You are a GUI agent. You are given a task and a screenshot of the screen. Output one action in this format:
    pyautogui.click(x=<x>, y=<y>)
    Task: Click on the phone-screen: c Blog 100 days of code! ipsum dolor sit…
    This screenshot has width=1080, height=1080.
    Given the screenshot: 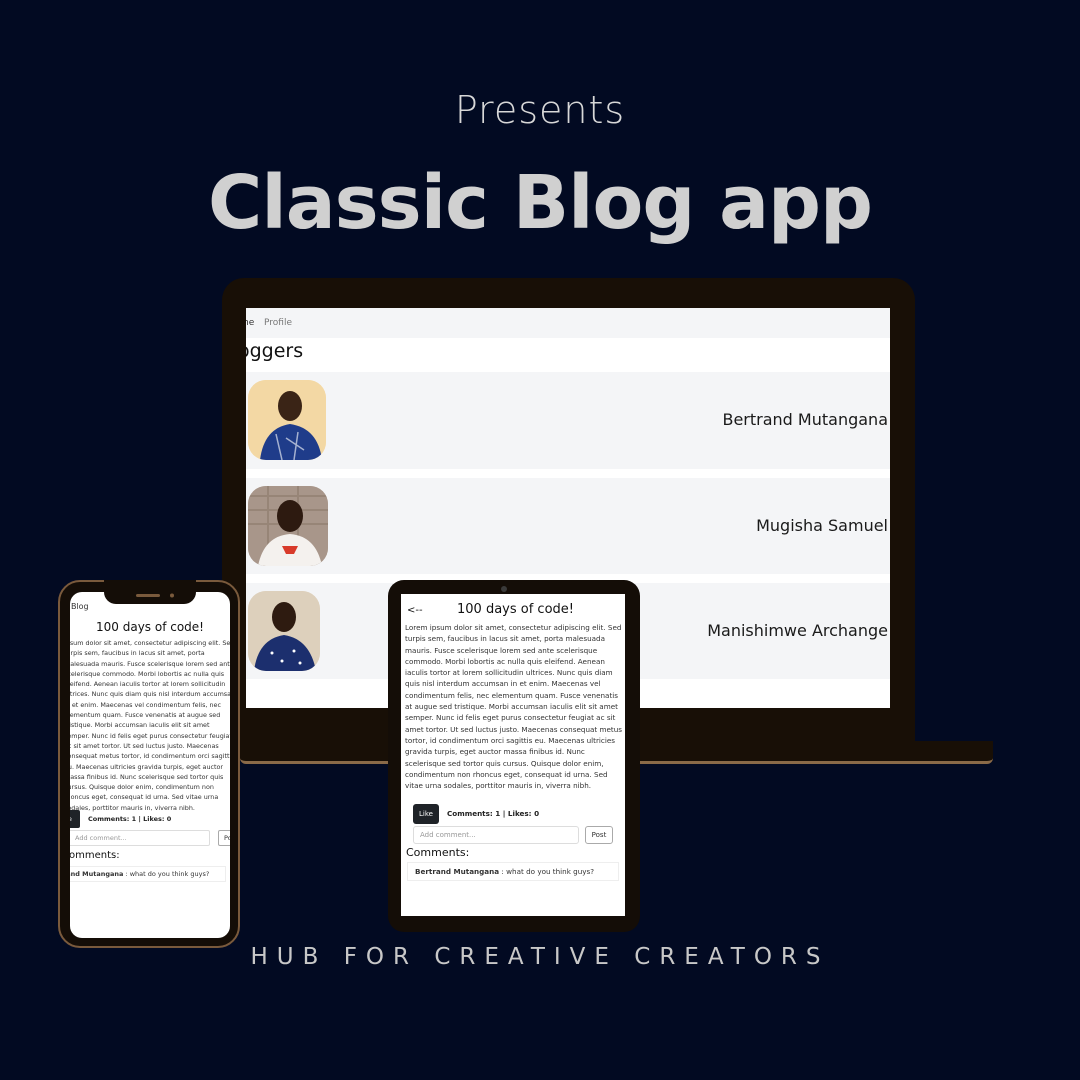 What is the action you would take?
    pyautogui.click(x=150, y=765)
    